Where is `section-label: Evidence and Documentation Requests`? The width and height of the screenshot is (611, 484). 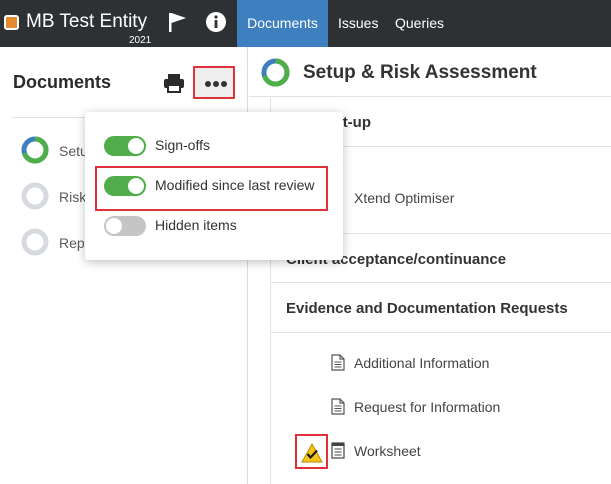
section-label: Evidence and Documentation Requests is located at coordinates (427, 308).